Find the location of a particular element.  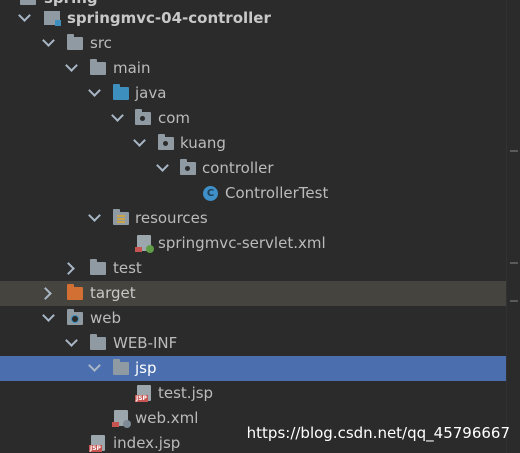

tree-row-kuang: kuang is located at coordinates (253, 143).